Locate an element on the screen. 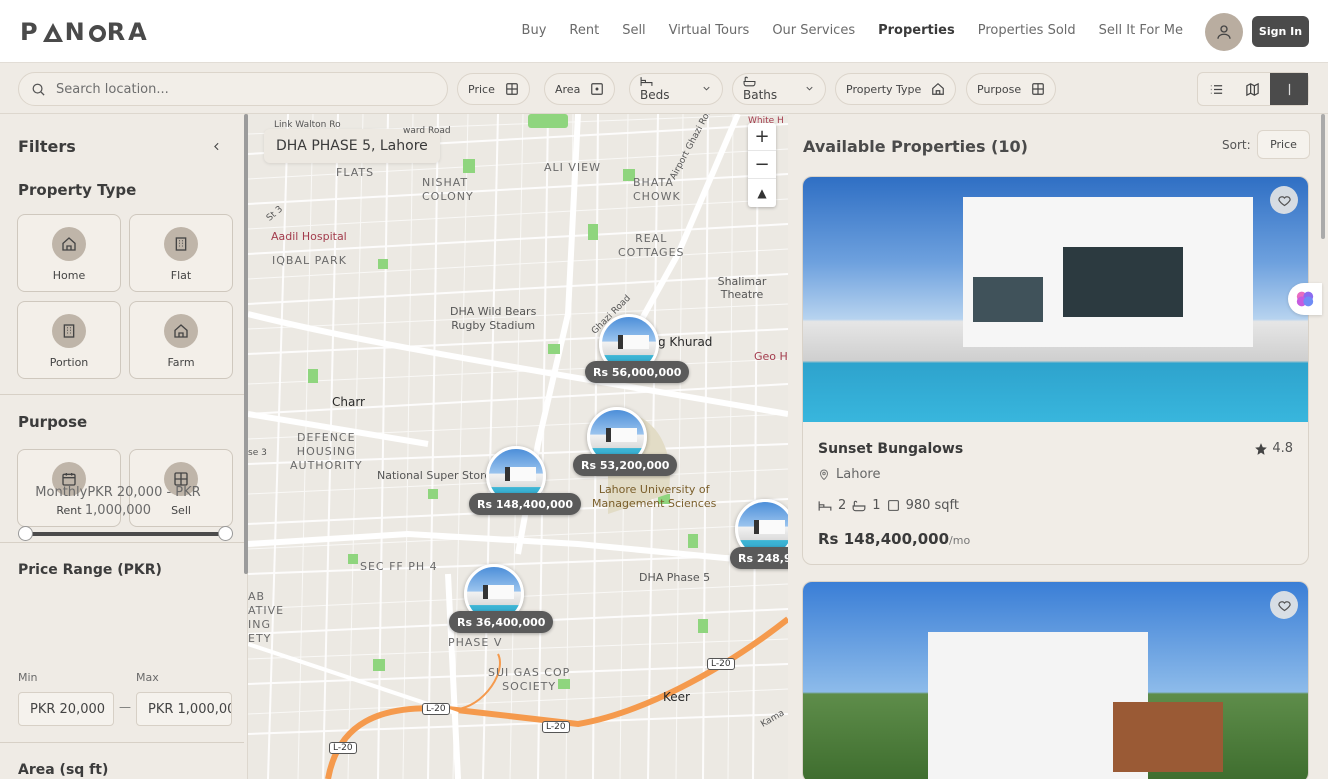  home-icon is located at coordinates (181, 331).